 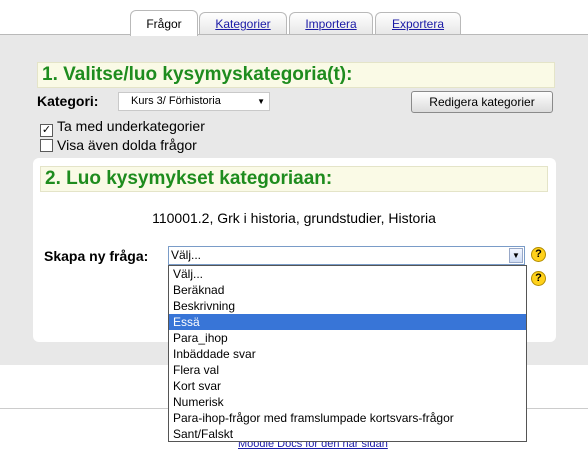 I want to click on show-hidden-row: Visa även dolda frågor, so click(x=118, y=145).